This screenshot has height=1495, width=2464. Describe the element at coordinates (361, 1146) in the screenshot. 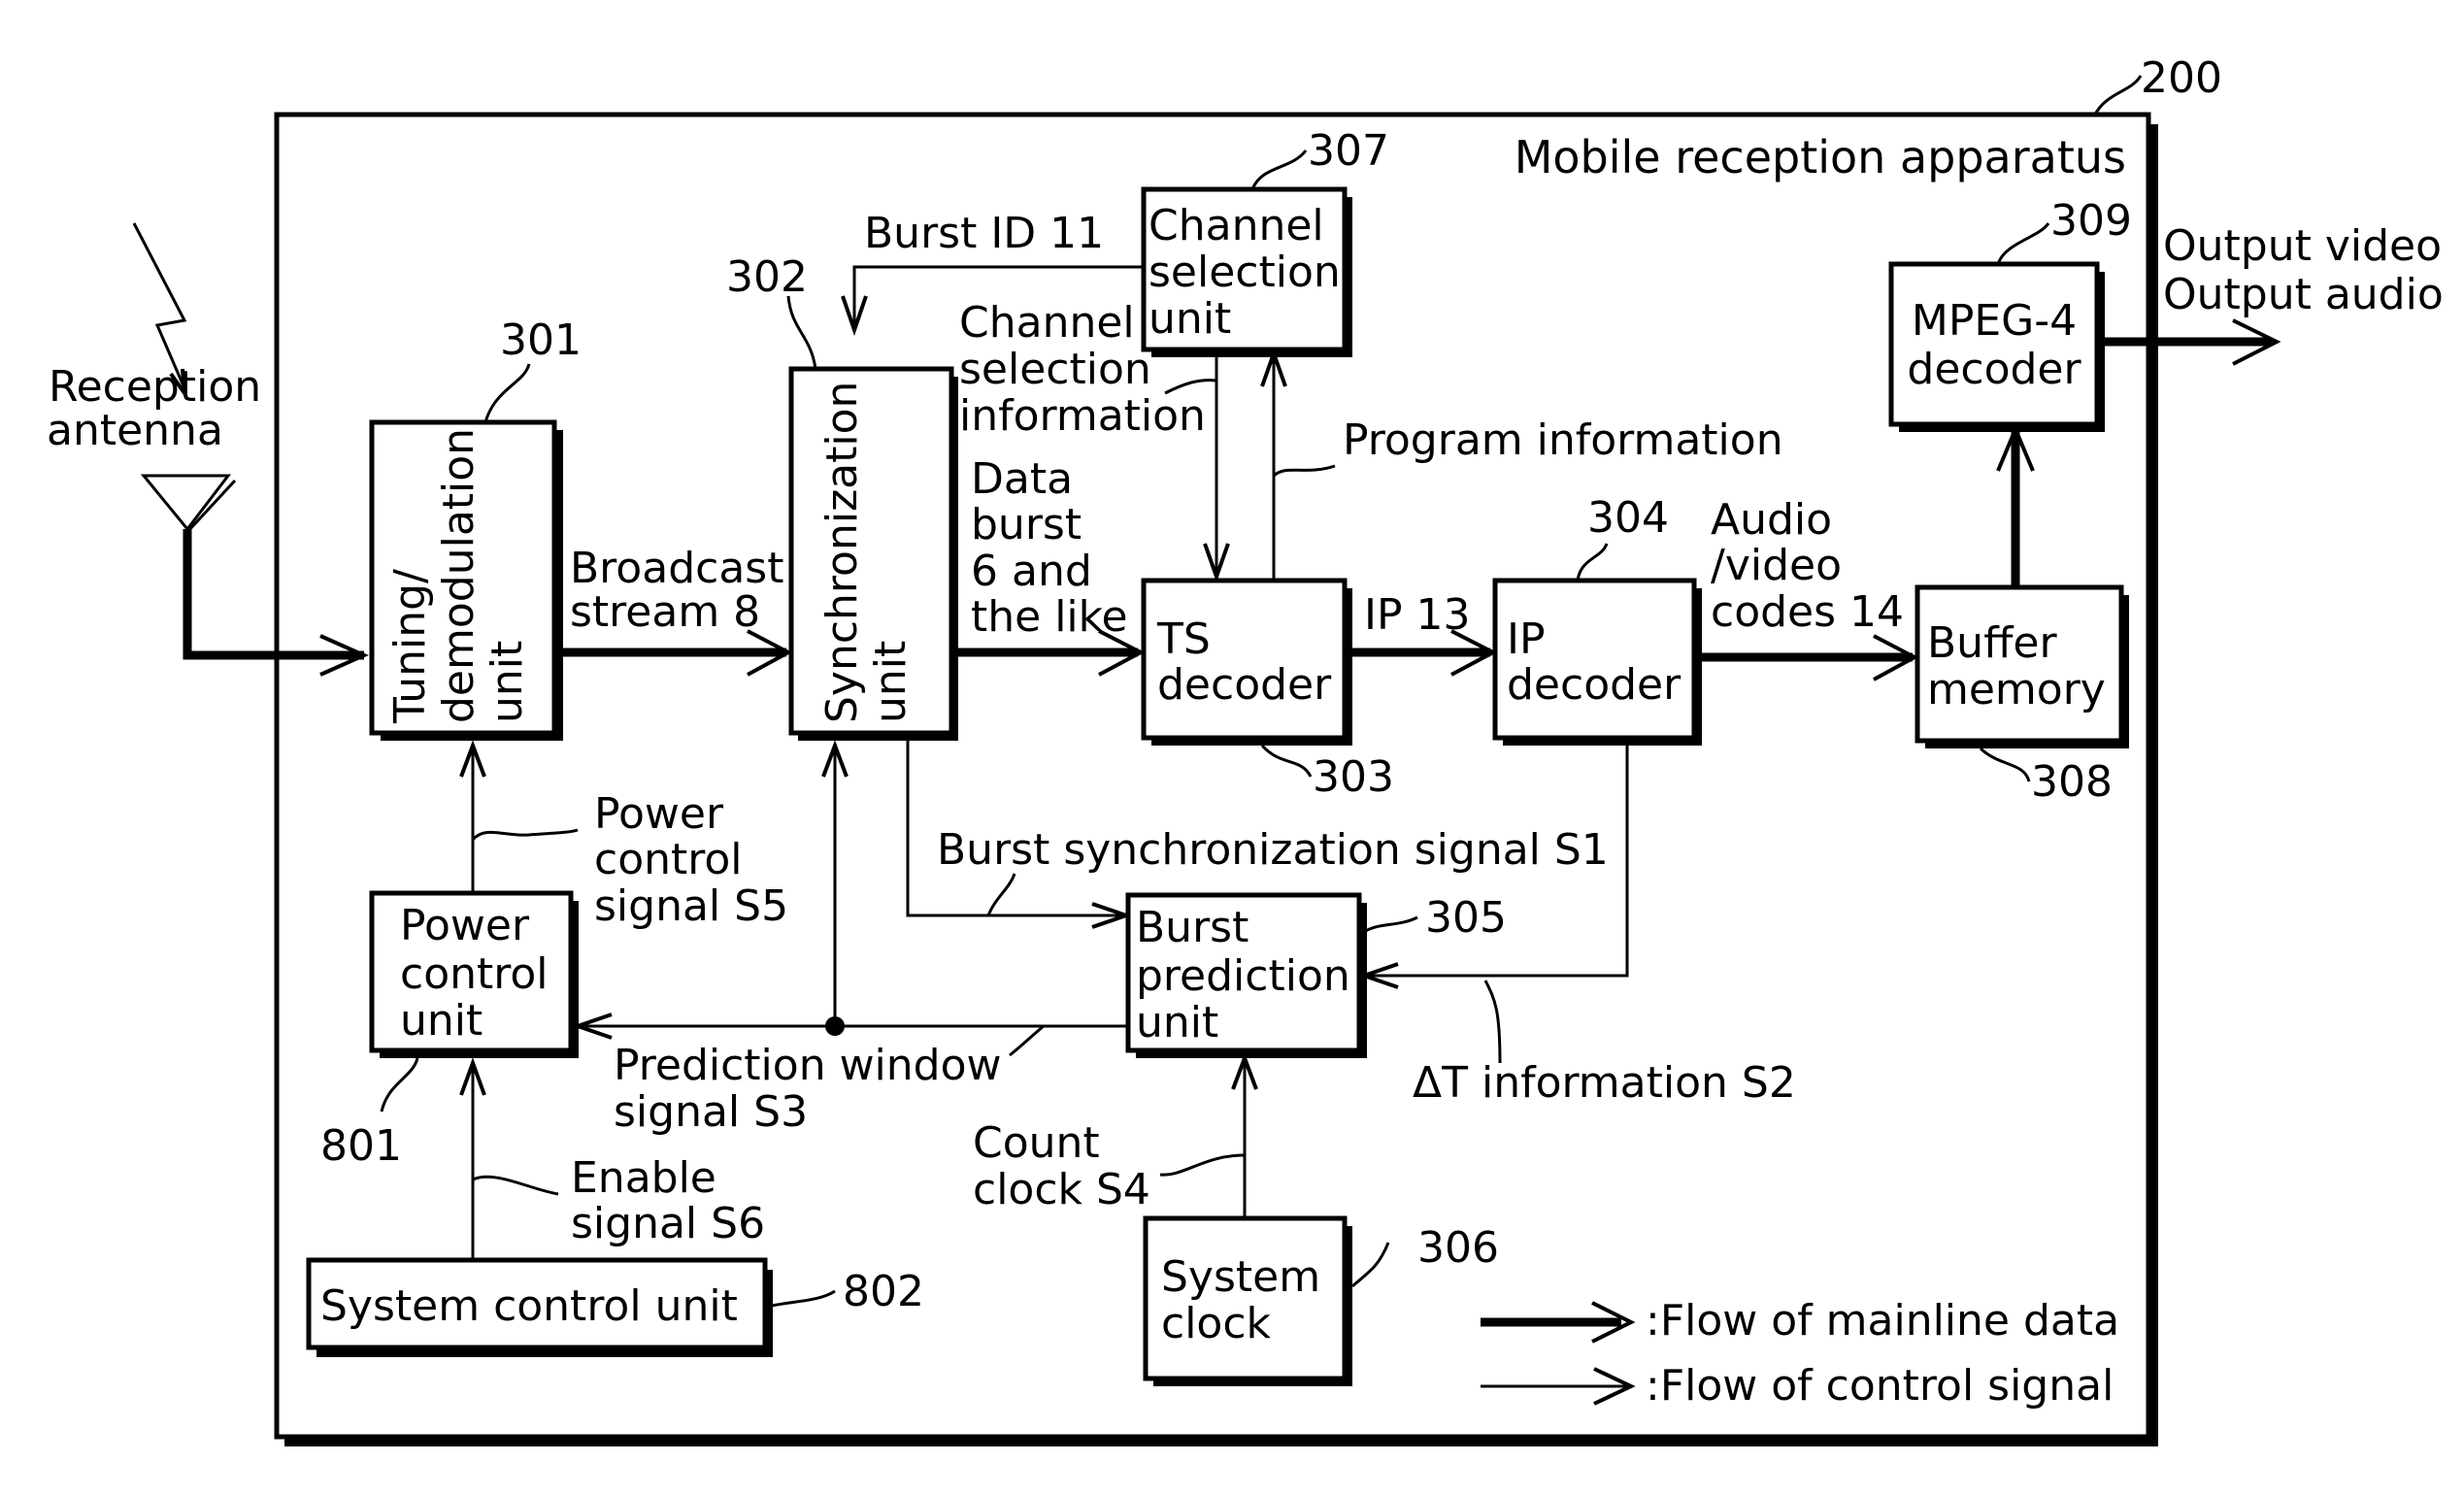

I see `power-ref: 801` at that location.